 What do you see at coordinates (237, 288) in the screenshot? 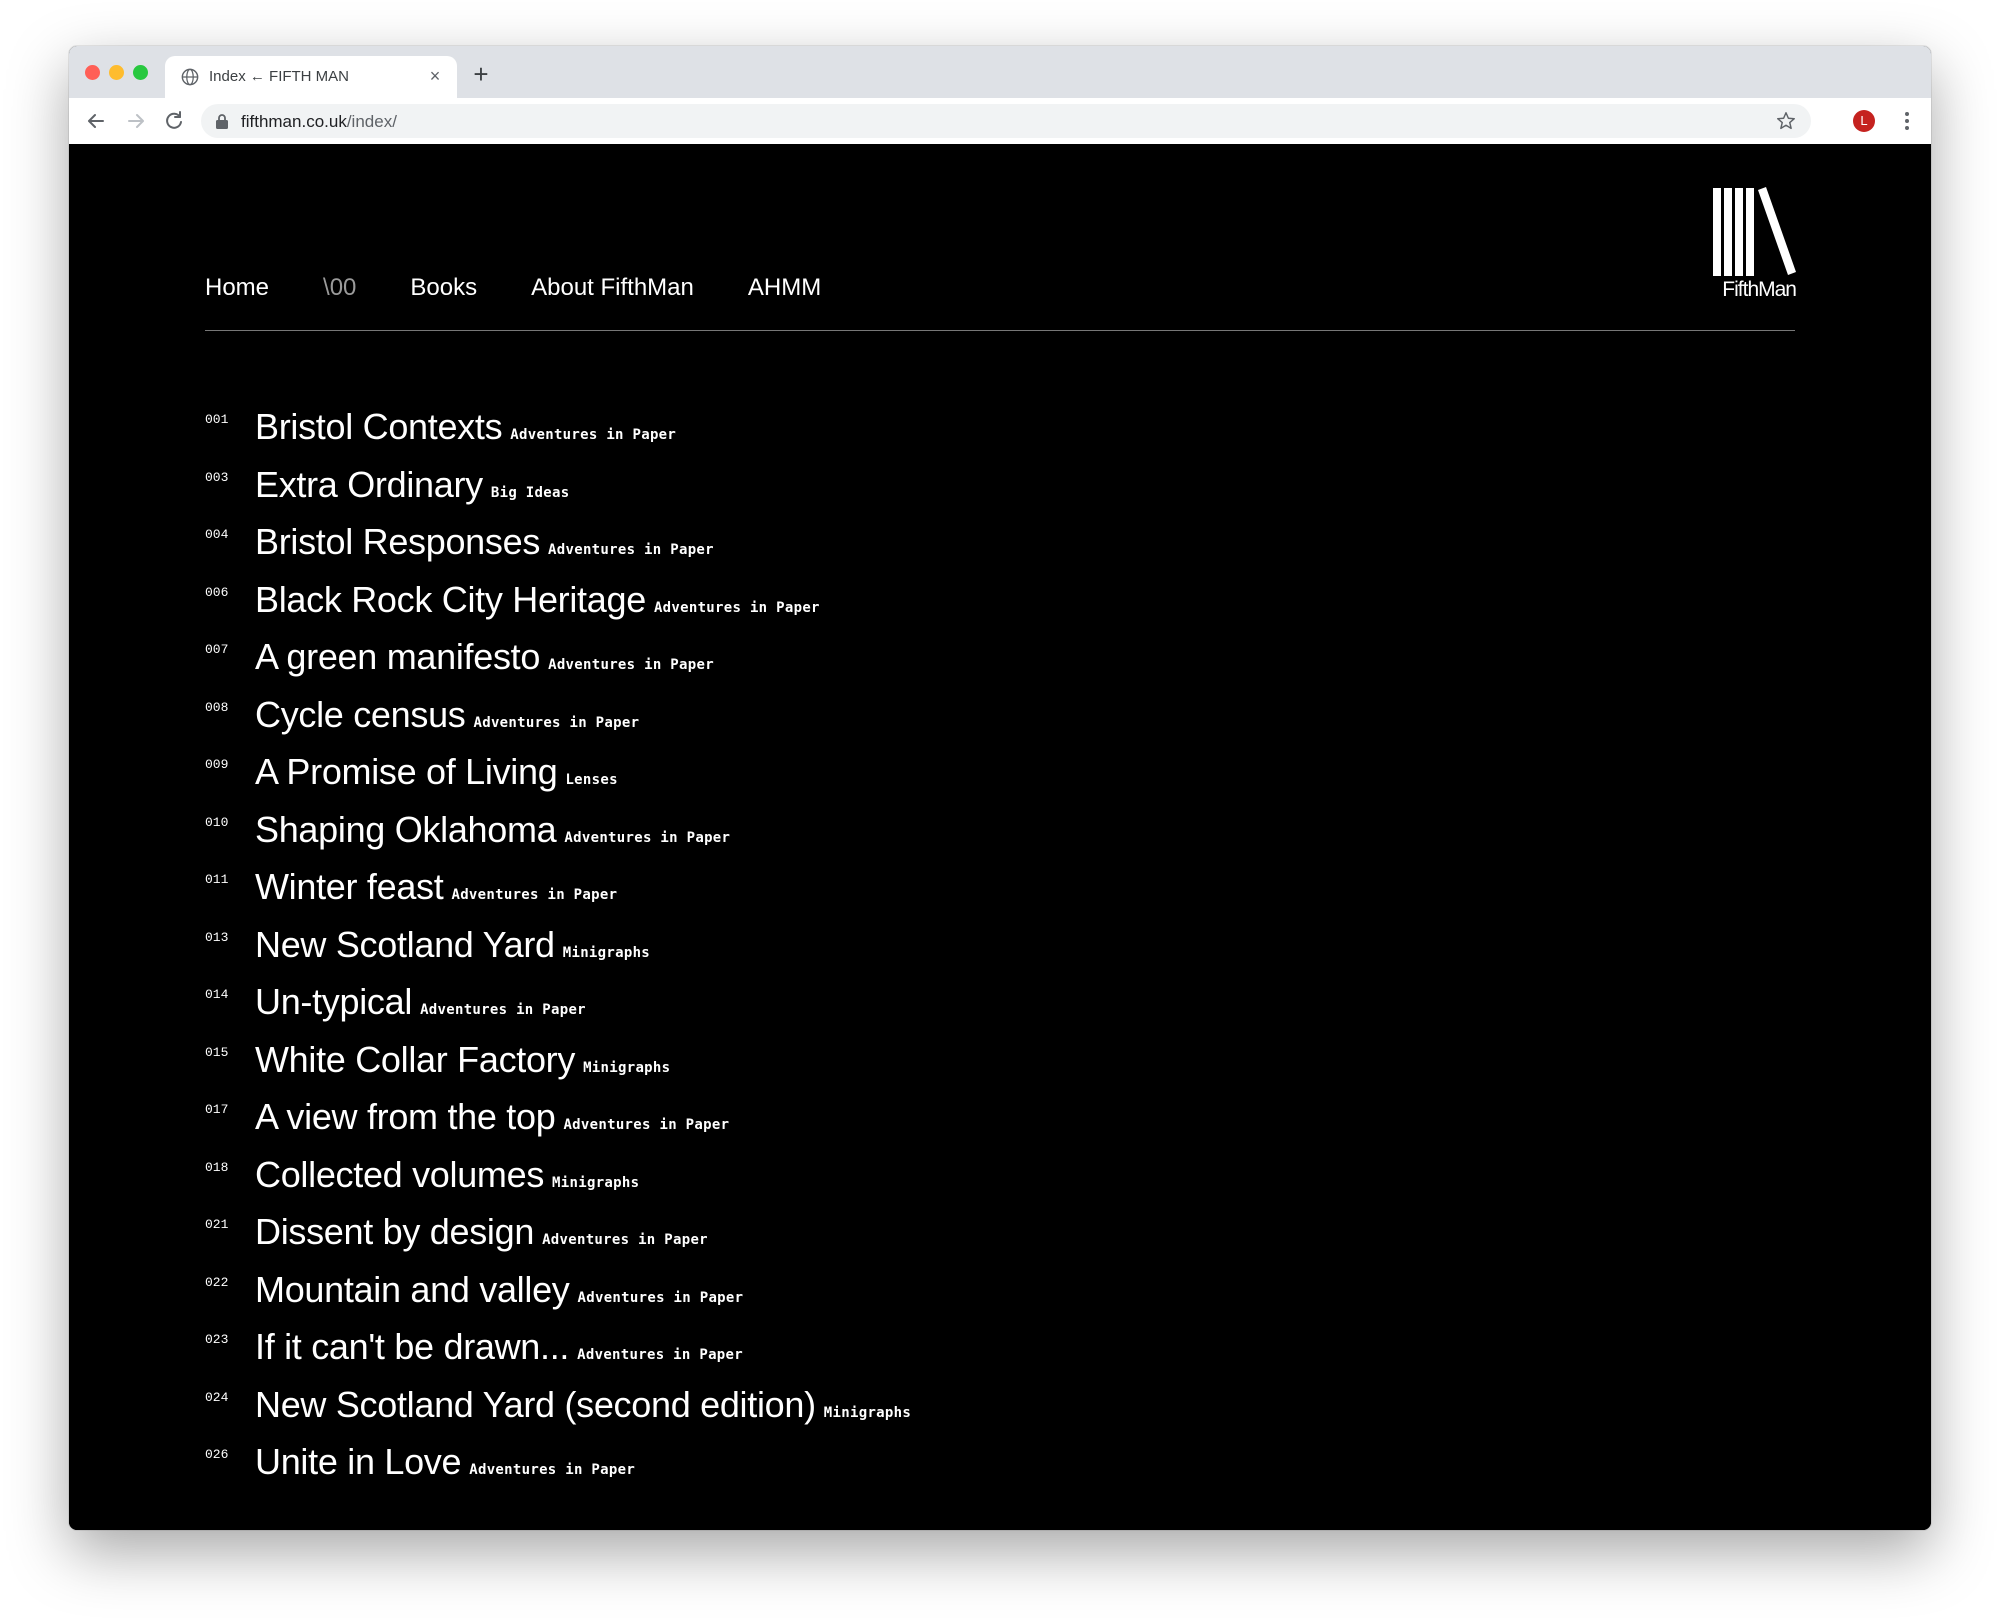
I see `nav-home: Home` at bounding box center [237, 288].